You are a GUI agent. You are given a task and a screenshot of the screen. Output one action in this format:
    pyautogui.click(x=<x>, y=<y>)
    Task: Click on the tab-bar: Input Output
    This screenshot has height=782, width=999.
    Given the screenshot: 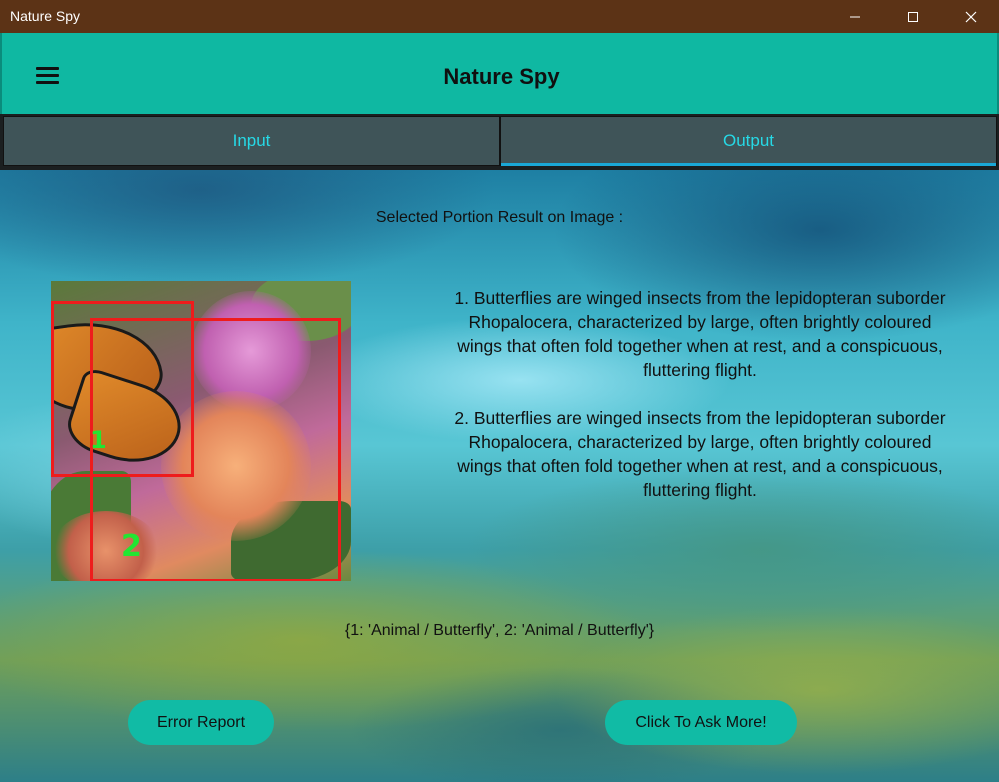 What is the action you would take?
    pyautogui.click(x=499, y=142)
    